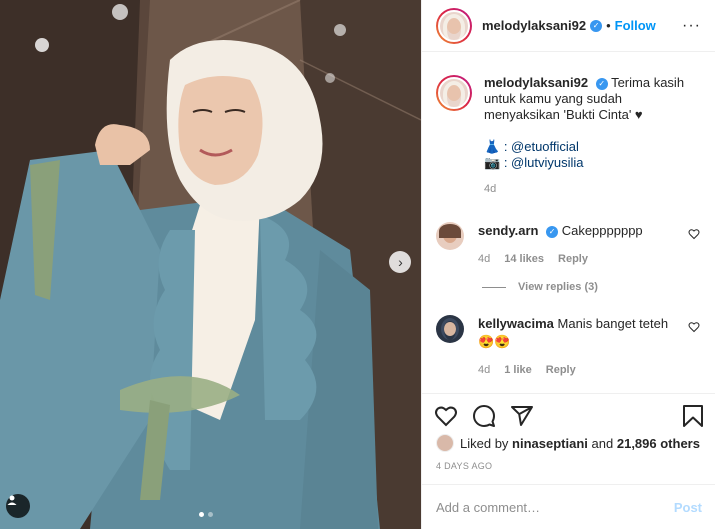 Image resolution: width=715 pixels, height=529 pixels. Describe the element at coordinates (490, 189) in the screenshot. I see `caption-time: 4d` at that location.